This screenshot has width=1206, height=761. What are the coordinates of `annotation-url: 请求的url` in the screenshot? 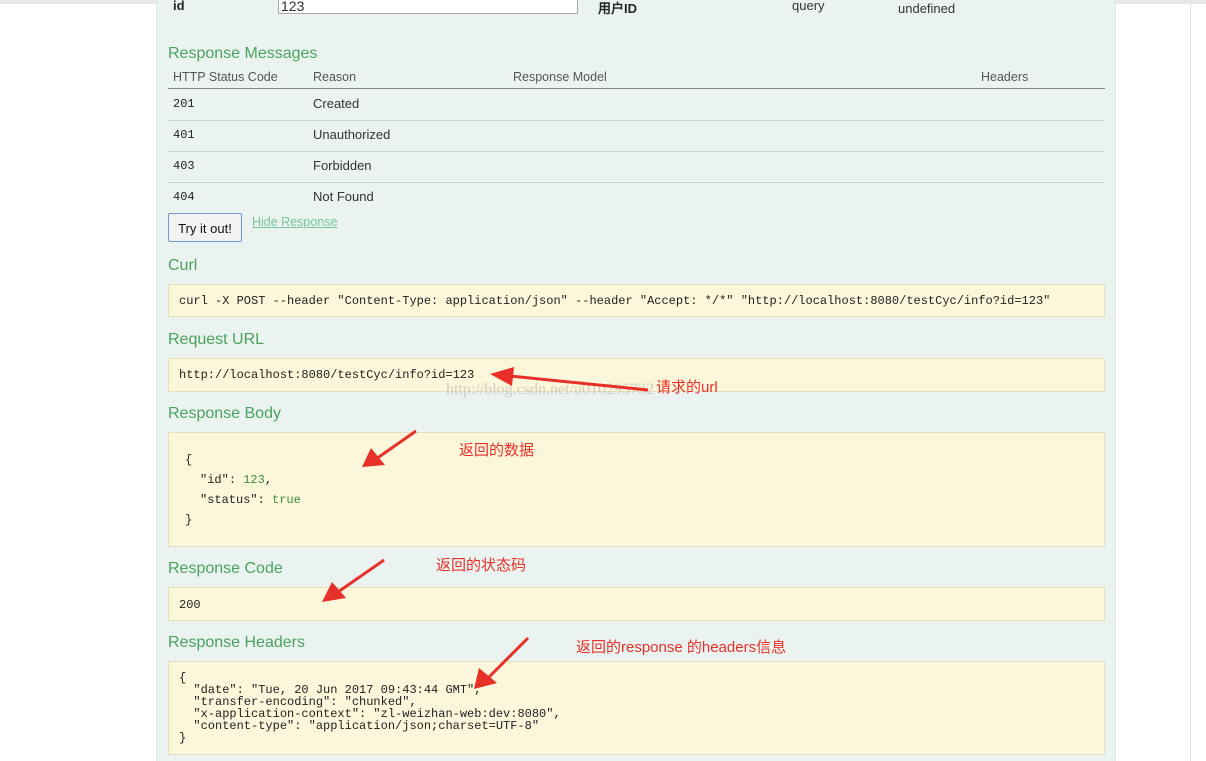 It's located at (687, 387).